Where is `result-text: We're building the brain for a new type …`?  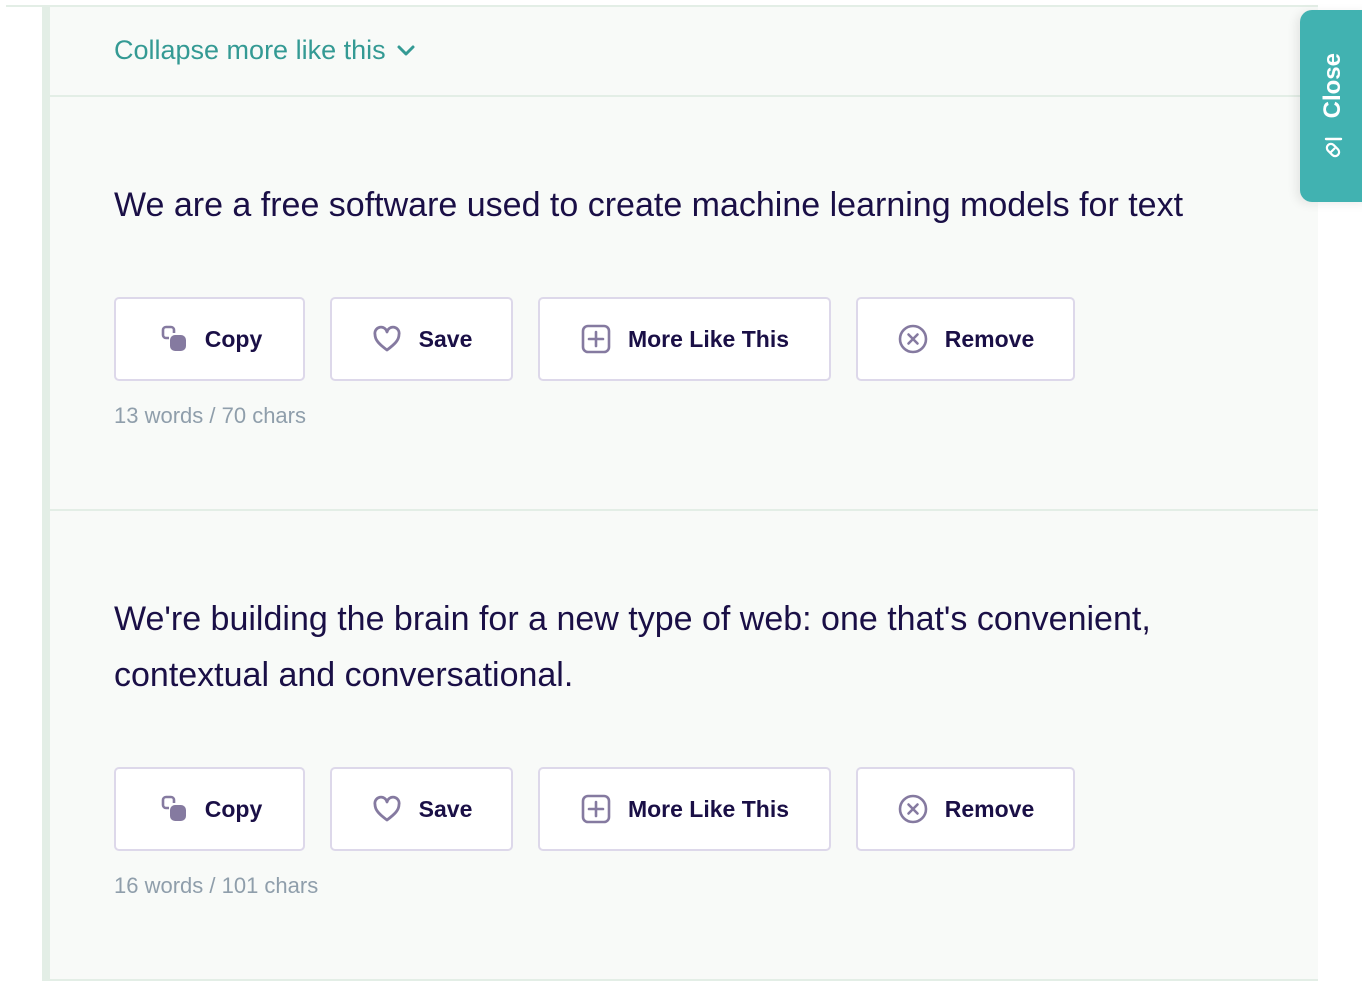 result-text: We're building the brain for a new type … is located at coordinates (632, 647).